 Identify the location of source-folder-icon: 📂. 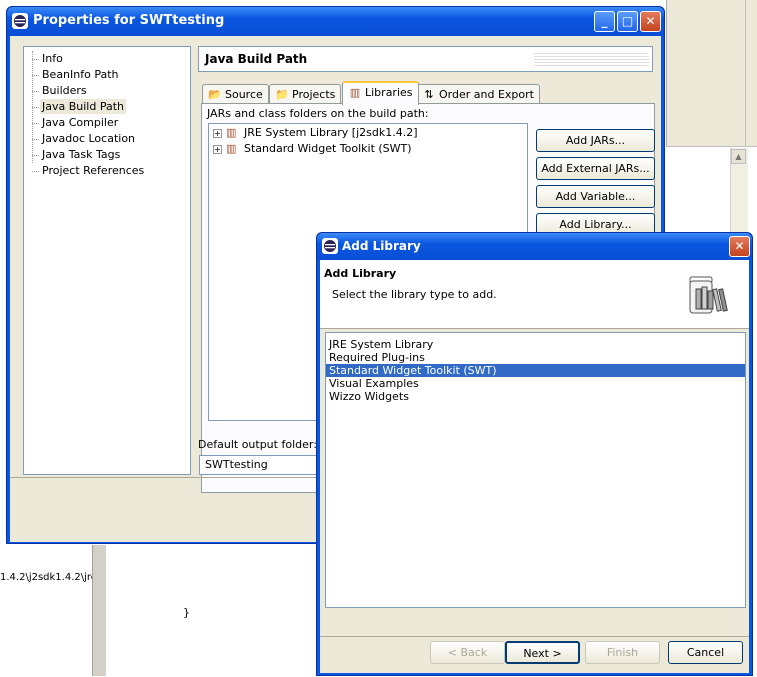
(215, 94).